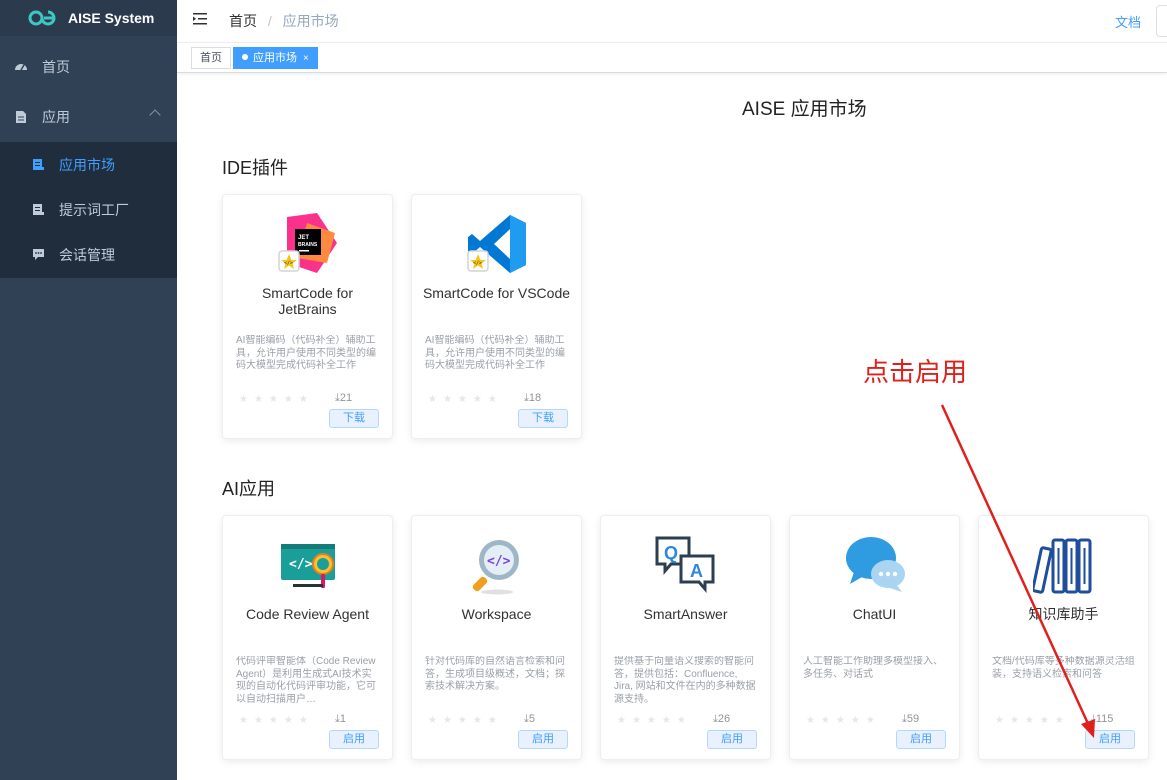  Describe the element at coordinates (340, 719) in the screenshot. I see `download-count: ⤓1` at that location.